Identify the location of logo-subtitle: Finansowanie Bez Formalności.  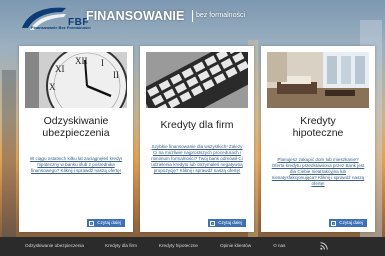
(61, 27).